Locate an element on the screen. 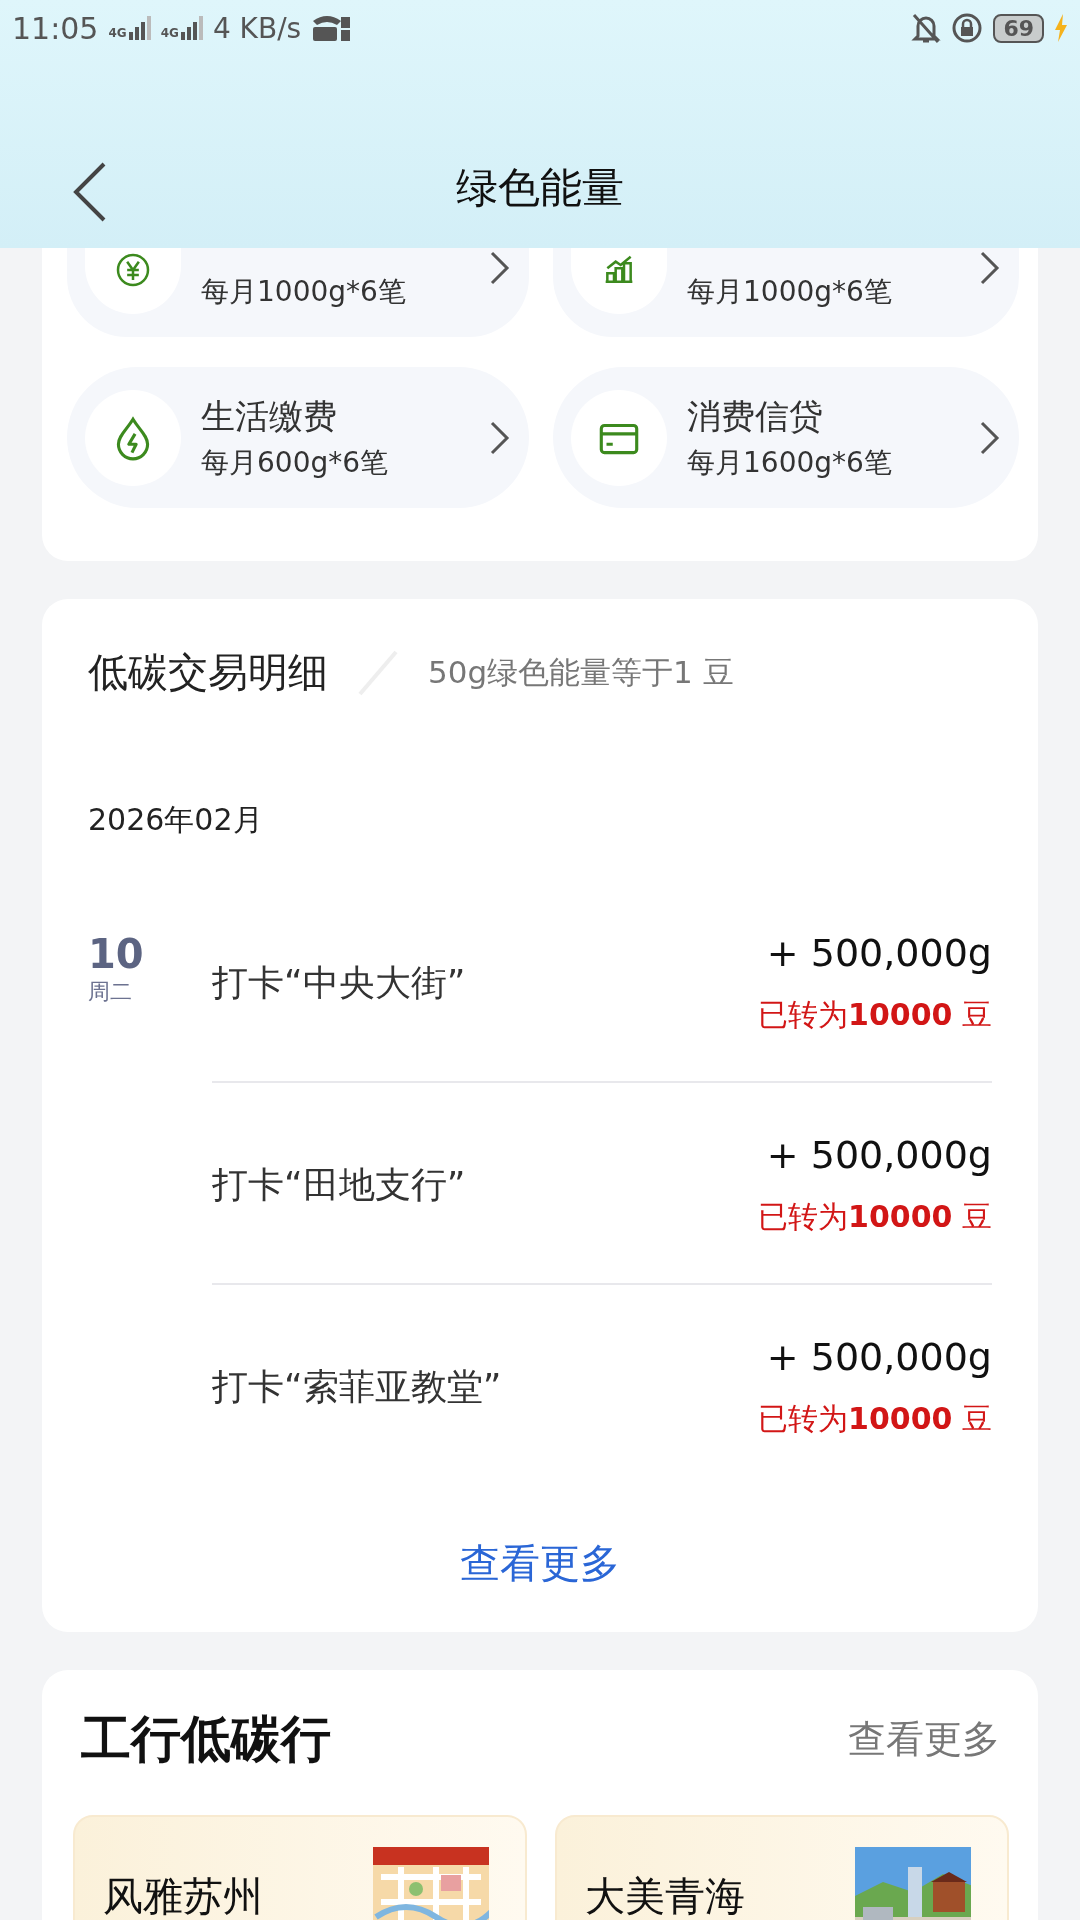 The width and height of the screenshot is (1080, 1920). tour-card: 大美青海 is located at coordinates (782, 1867).